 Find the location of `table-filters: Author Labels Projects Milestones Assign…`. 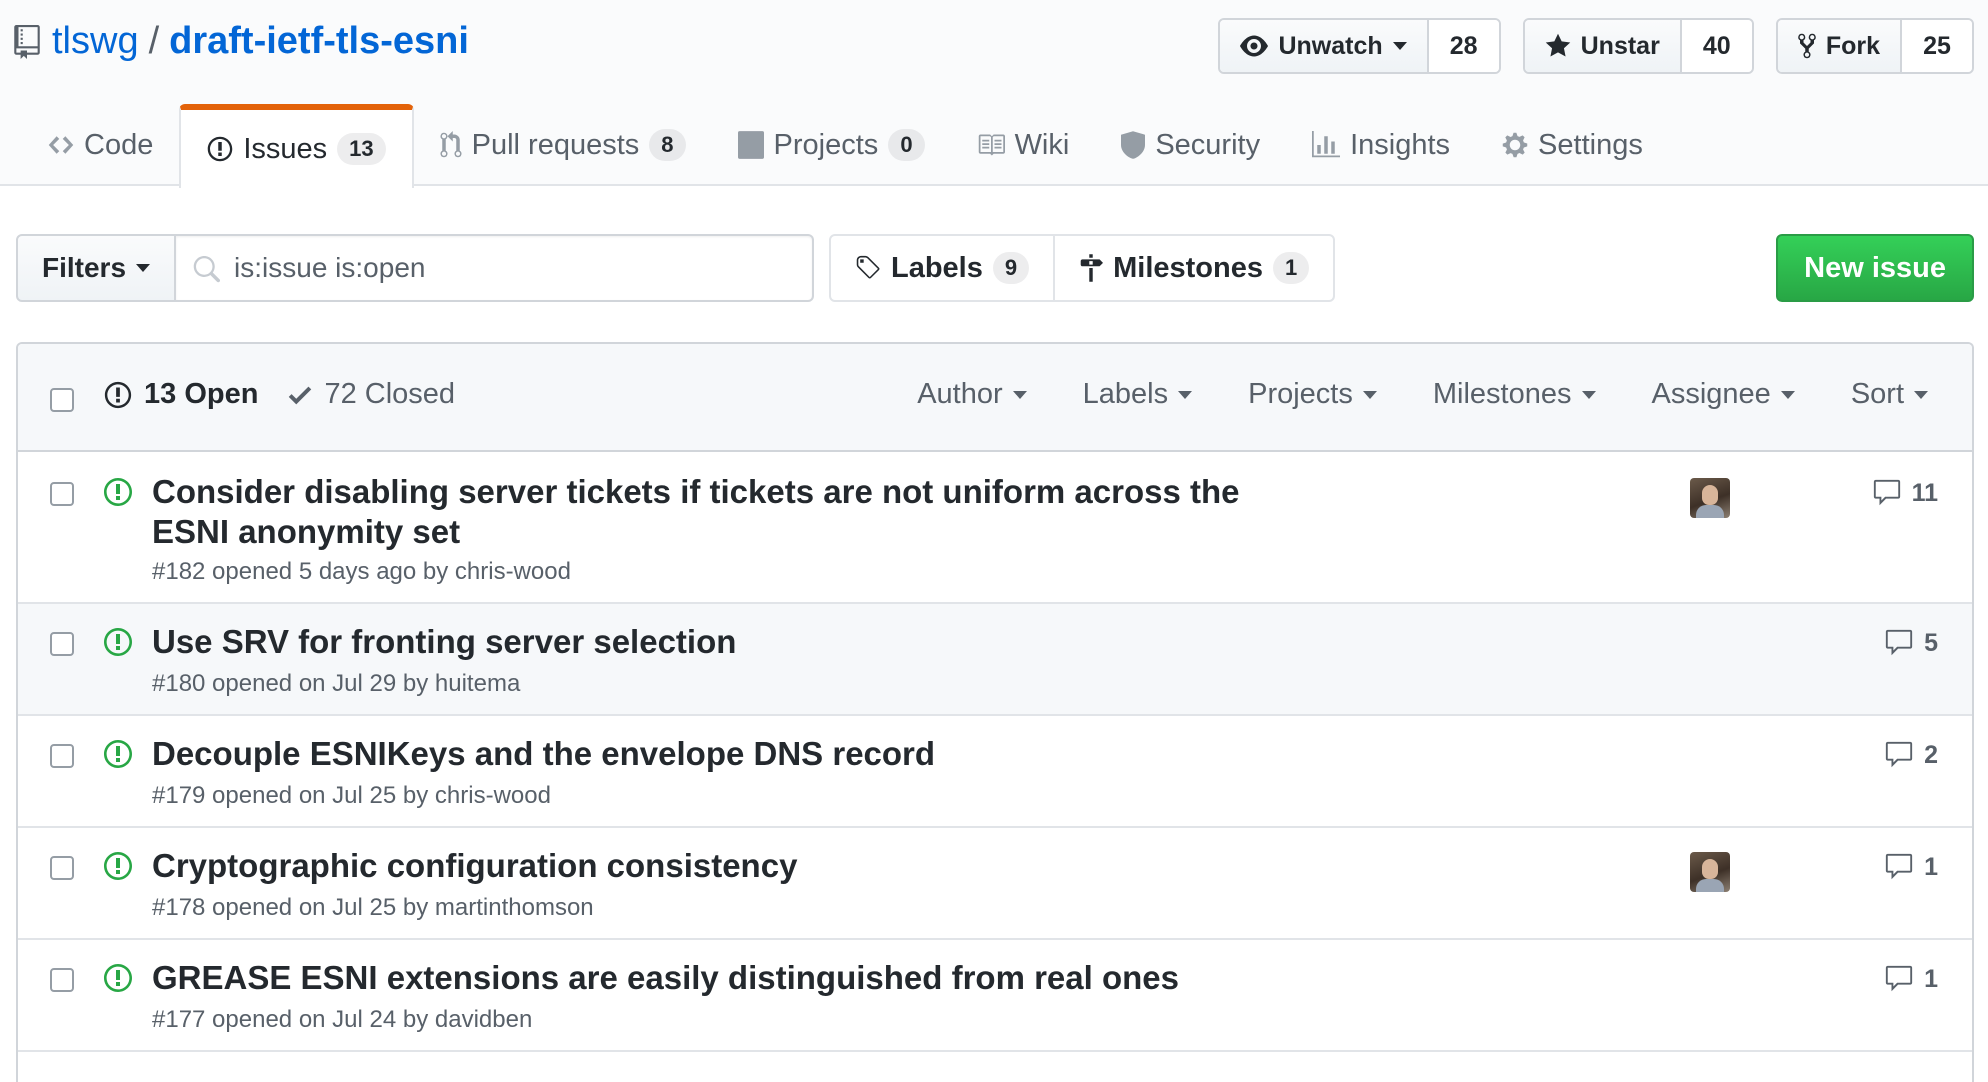

table-filters: Author Labels Projects Milestones Assign… is located at coordinates (1422, 394).